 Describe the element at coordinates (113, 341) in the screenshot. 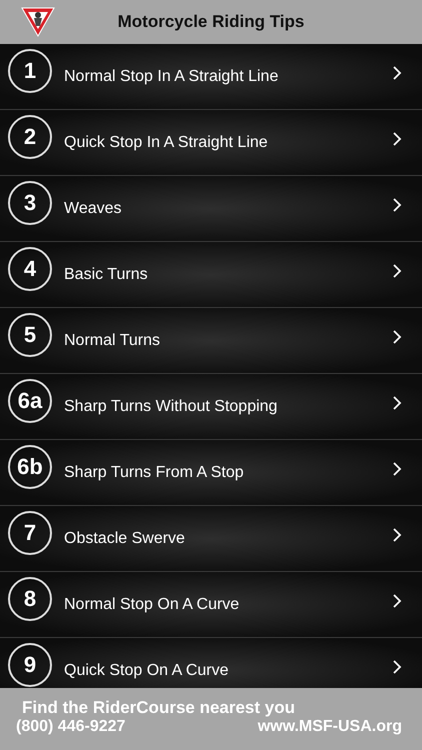

I see `tip-title: Normal Turns` at that location.